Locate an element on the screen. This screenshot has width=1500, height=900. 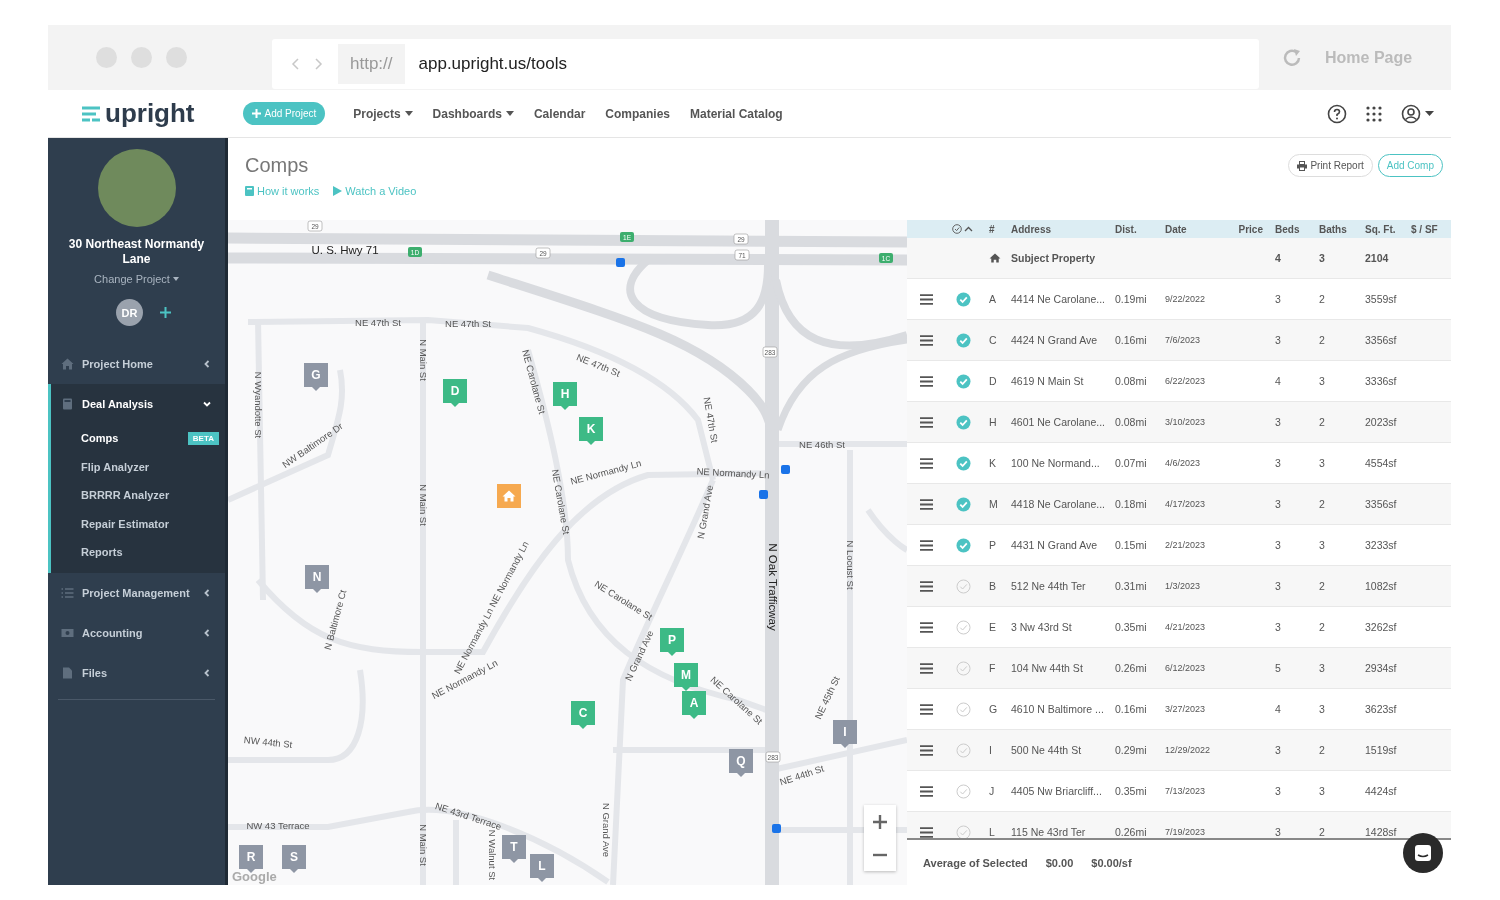
map-attribution-logo: Google is located at coordinates (254, 876).